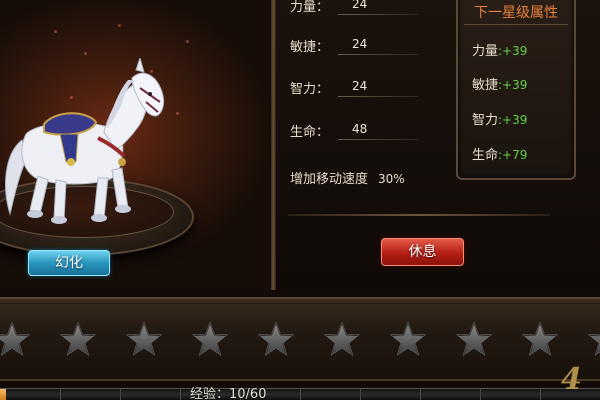 This screenshot has height=400, width=600. What do you see at coordinates (310, 47) in the screenshot?
I see `stat-label: 敏捷：` at bounding box center [310, 47].